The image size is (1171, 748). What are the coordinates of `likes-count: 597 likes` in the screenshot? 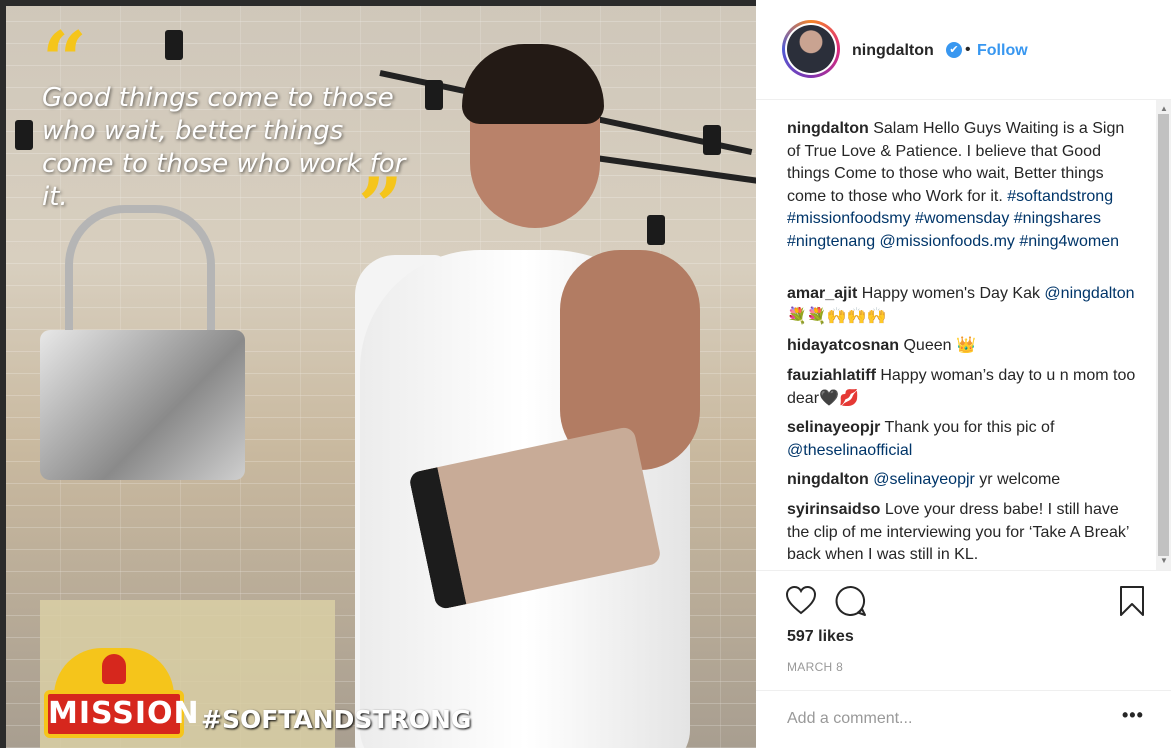 It's located at (820, 637).